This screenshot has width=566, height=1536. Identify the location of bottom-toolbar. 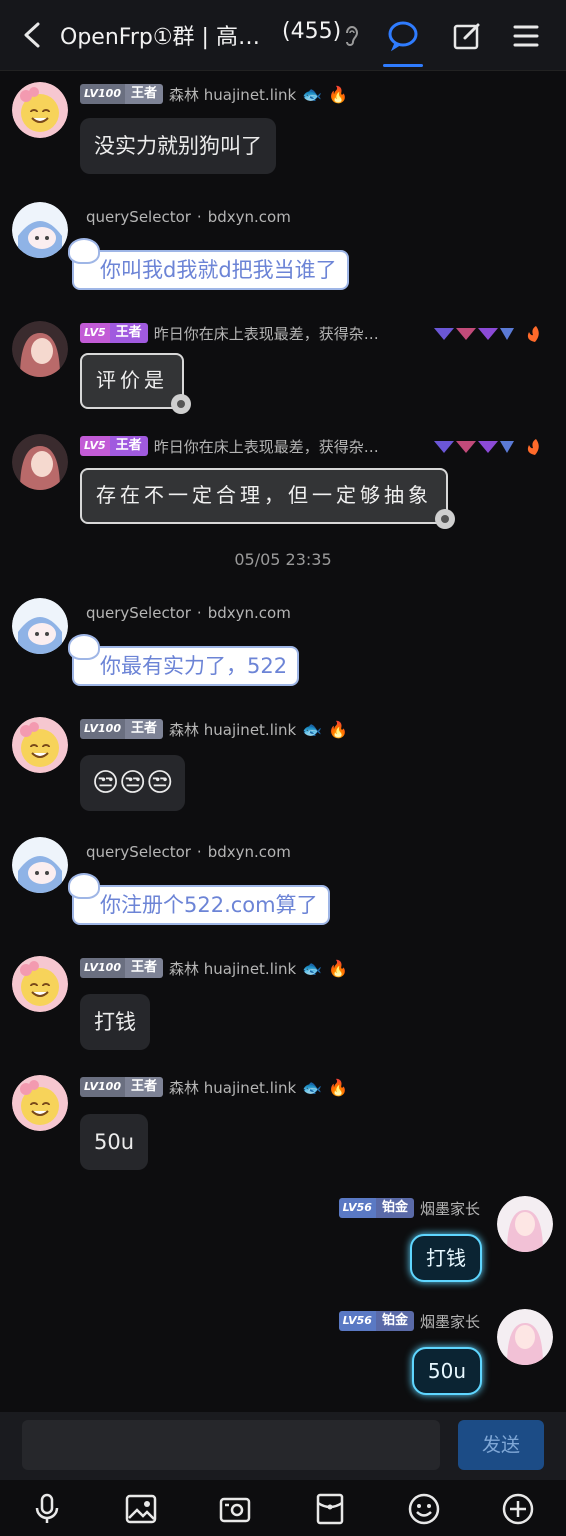
(283, 1508).